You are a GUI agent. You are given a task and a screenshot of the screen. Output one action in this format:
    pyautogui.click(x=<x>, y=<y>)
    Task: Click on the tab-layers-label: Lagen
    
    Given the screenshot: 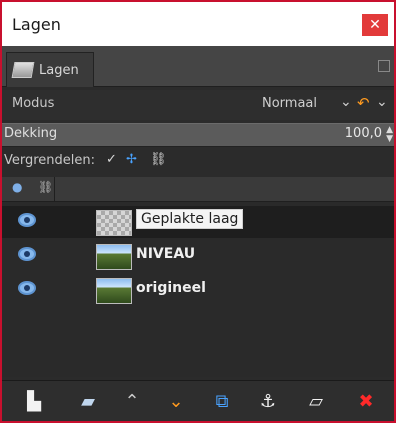 What is the action you would take?
    pyautogui.click(x=59, y=70)
    